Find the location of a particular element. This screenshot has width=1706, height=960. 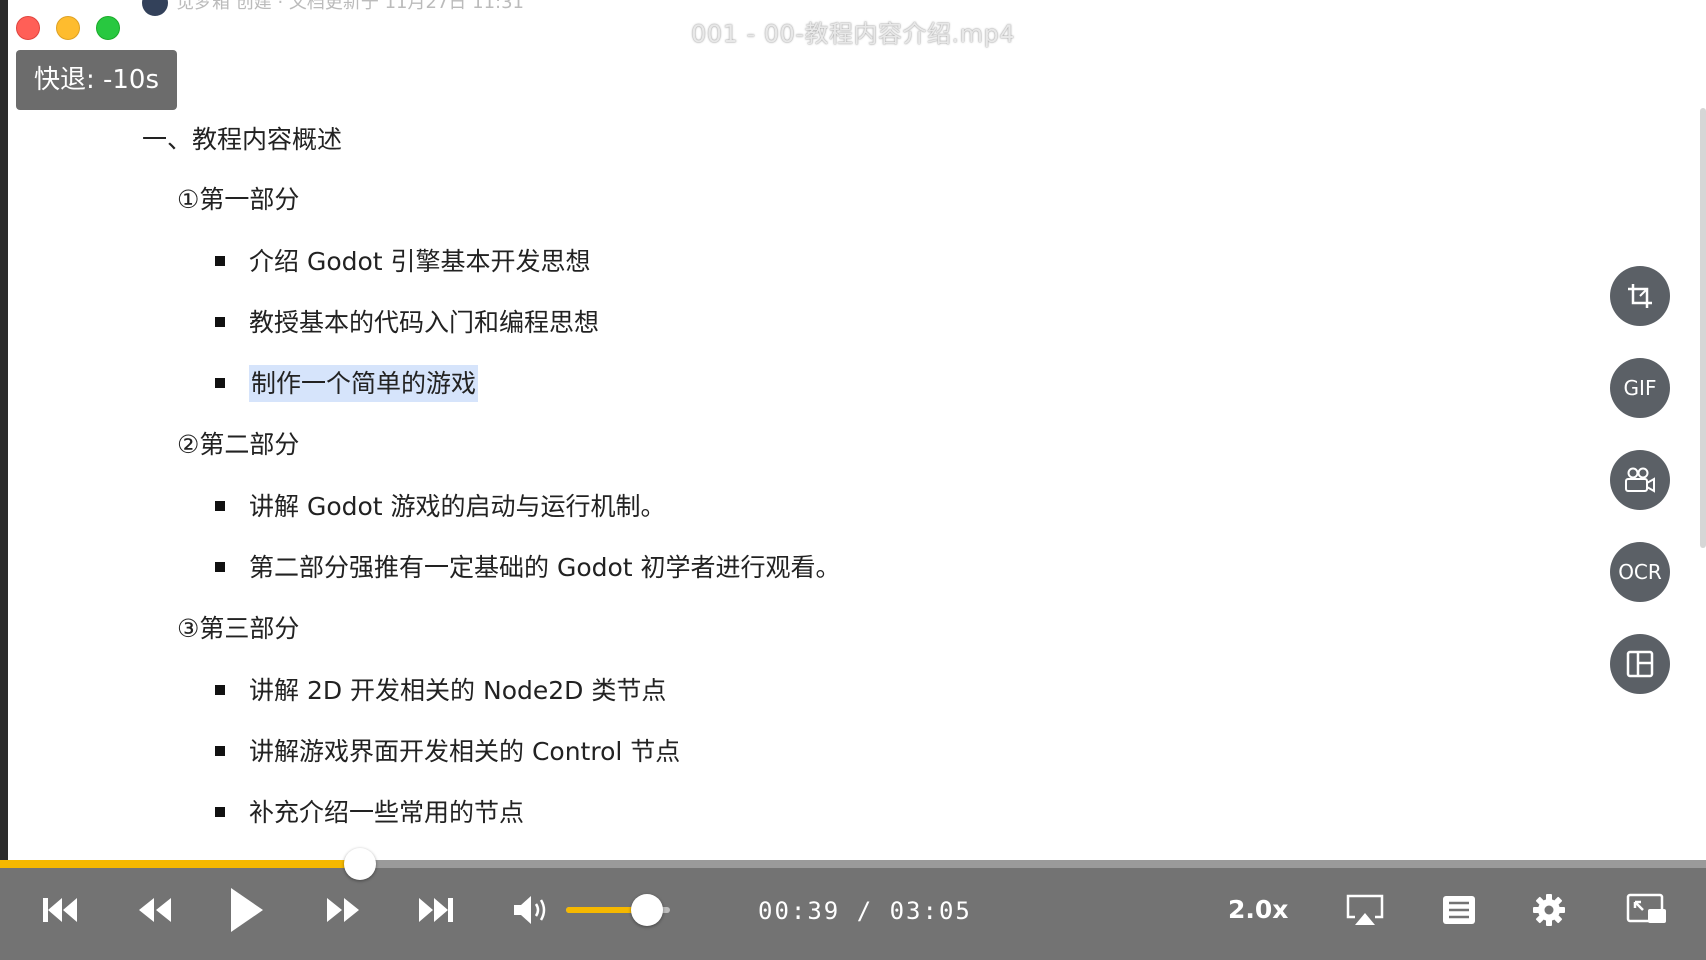

airplay-button is located at coordinates (1365, 910).